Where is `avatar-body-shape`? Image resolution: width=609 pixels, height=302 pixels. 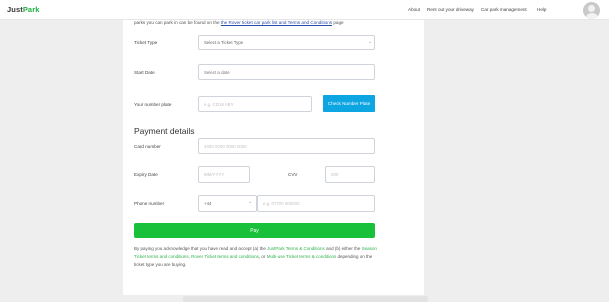 avatar-body-shape is located at coordinates (591, 16).